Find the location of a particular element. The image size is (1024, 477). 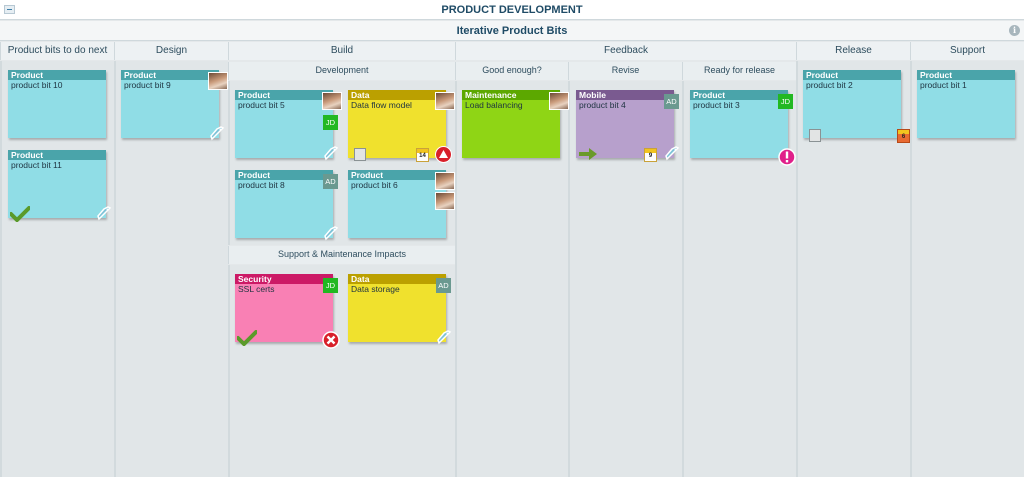

card-product-bit-11: Product product bit 11 is located at coordinates (60, 186).